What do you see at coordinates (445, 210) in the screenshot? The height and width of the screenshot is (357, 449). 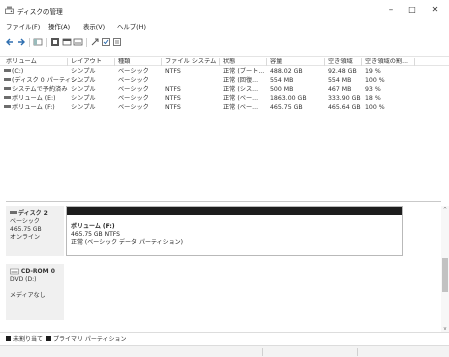 I see `scroll-up-icon: ^` at bounding box center [445, 210].